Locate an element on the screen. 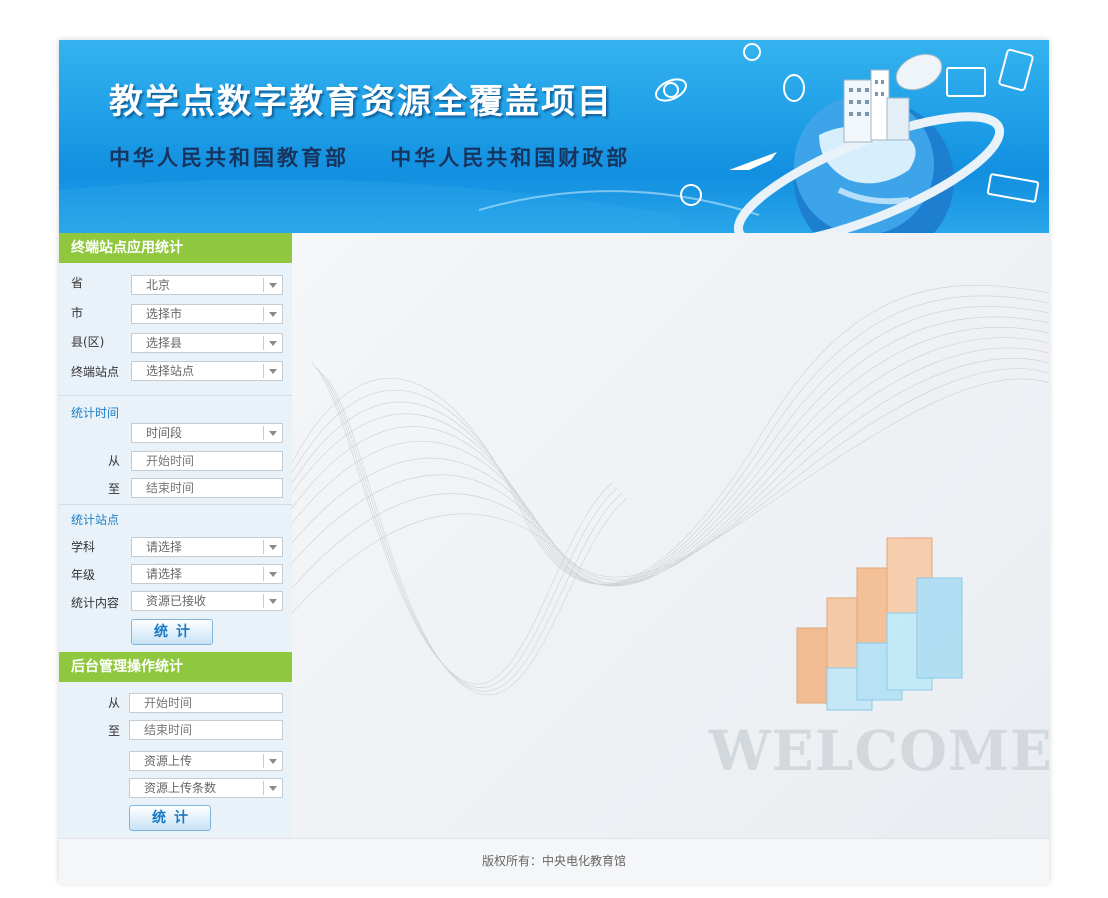  from-label: 从 is located at coordinates (114, 461).